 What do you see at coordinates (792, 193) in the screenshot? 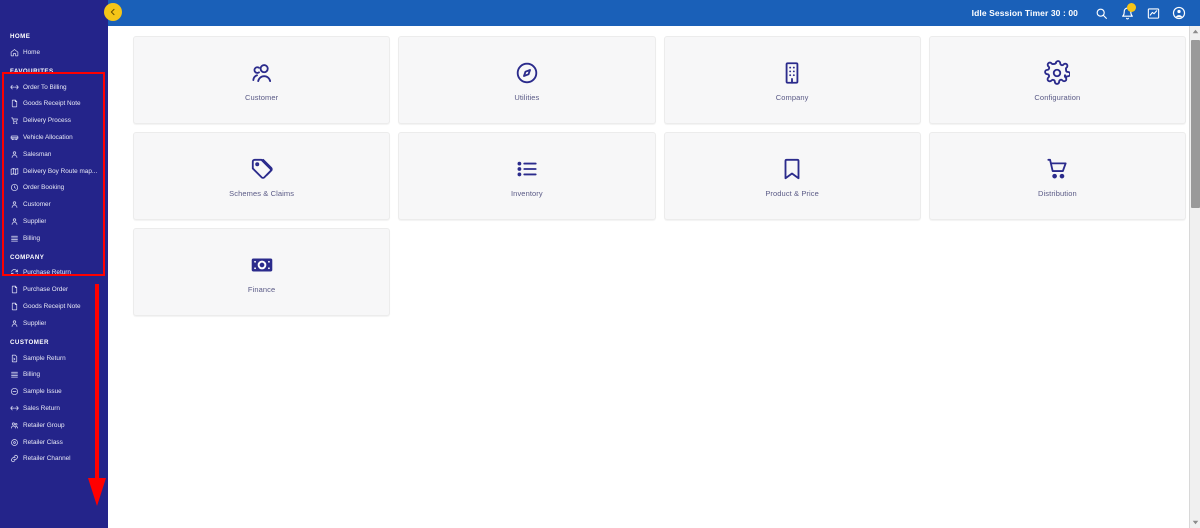
I see `tile-label: Product & Price` at bounding box center [792, 193].